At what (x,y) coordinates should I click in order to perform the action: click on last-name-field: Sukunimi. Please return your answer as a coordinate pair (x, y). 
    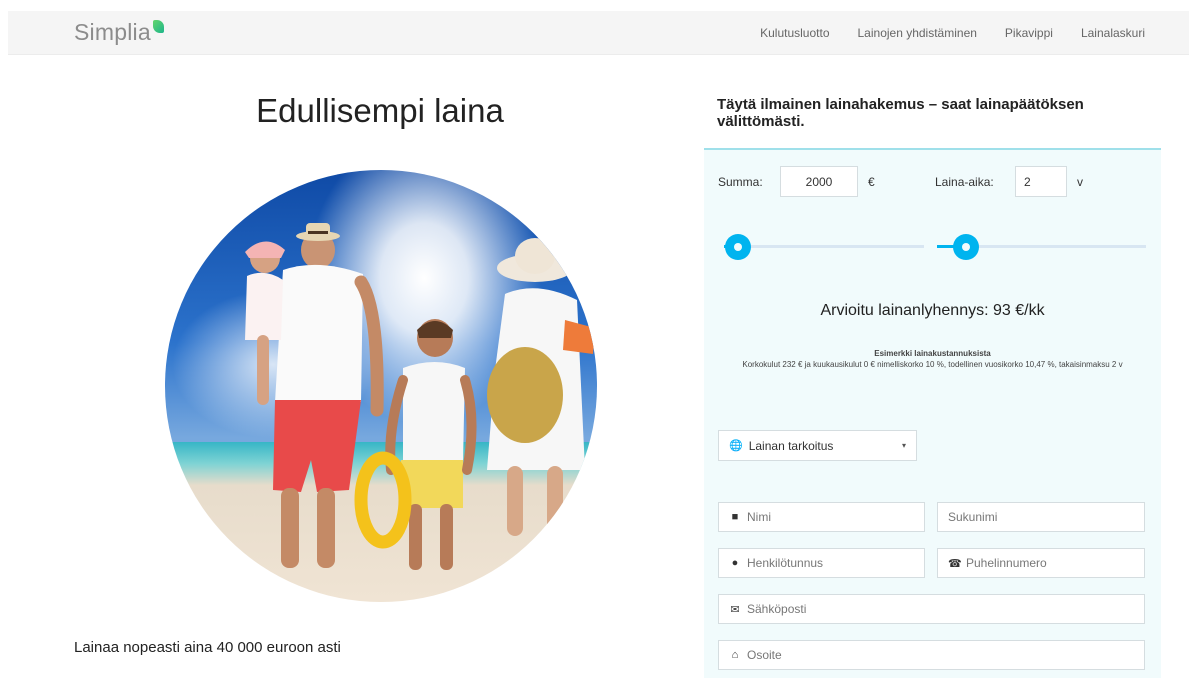
    Looking at the image, I should click on (1041, 517).